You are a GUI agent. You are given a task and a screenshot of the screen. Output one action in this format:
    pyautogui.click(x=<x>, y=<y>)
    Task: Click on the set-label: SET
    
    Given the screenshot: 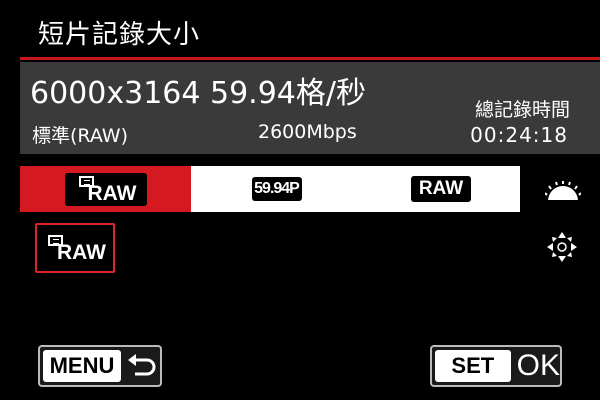 What is the action you would take?
    pyautogui.click(x=473, y=366)
    